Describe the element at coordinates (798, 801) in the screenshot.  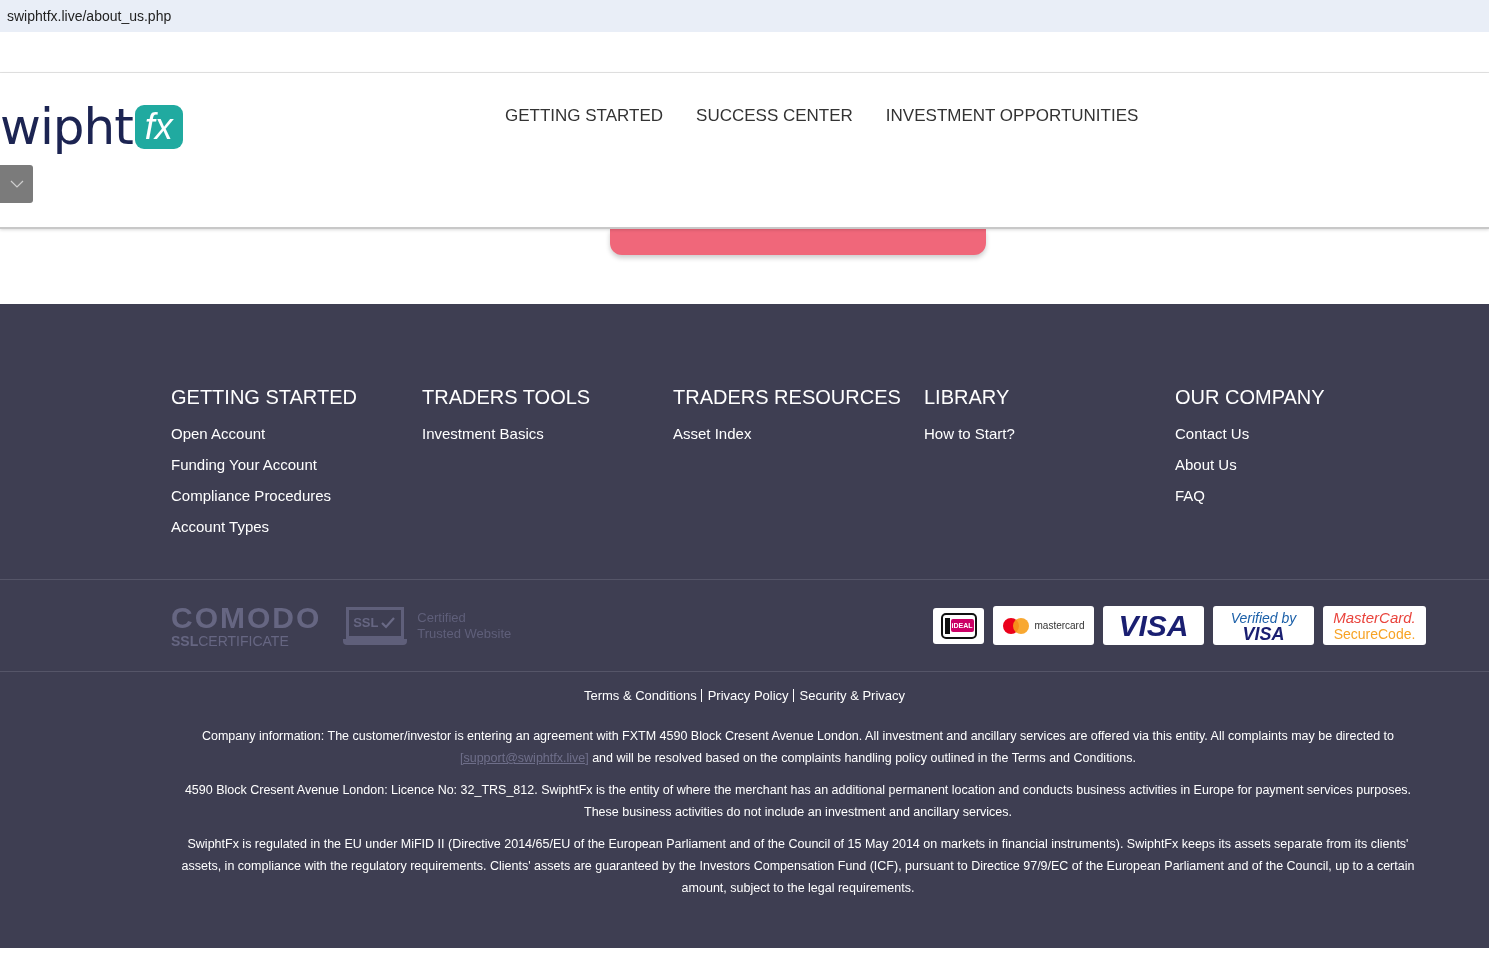
I see `legal-paragraph: 4590 Block Cresent Avenue London: Licence No: 32_TRS_812. SwiphtFx is the entity of where the merchant has an additional permanent location and conducts business activities in Europe for payment services purposes. These business activities do not include an investment and ancillary services.` at that location.